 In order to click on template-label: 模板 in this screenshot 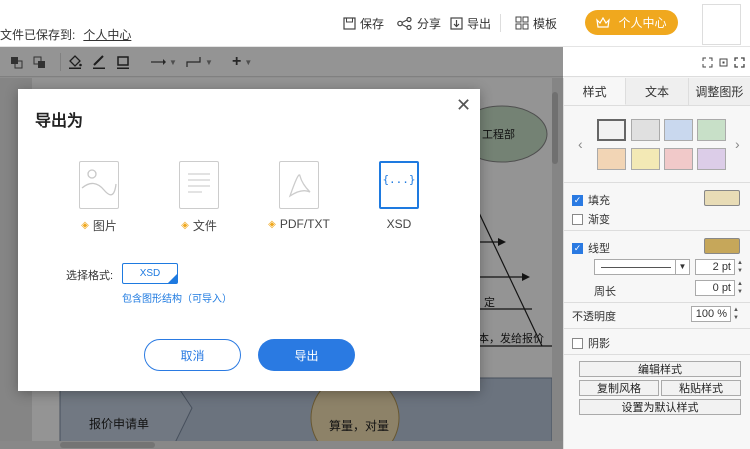, I will do `click(545, 23)`.